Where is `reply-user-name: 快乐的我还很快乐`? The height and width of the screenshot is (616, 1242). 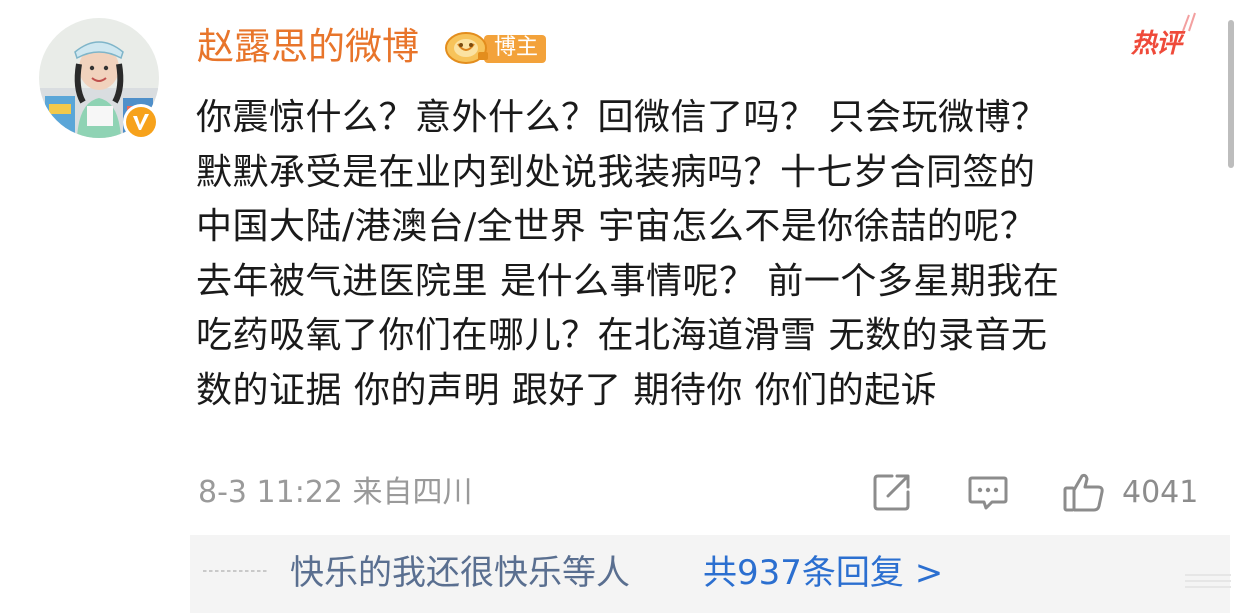 reply-user-name: 快乐的我还很快乐 is located at coordinates (426, 573).